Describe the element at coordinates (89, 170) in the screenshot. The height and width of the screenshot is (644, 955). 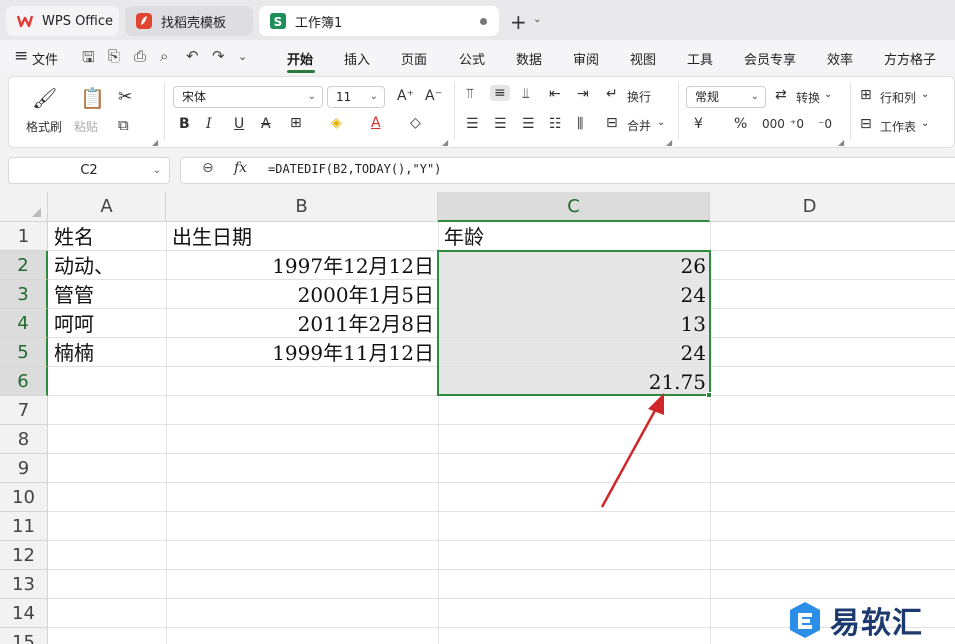
I see `name-box: C2 ⌄` at that location.